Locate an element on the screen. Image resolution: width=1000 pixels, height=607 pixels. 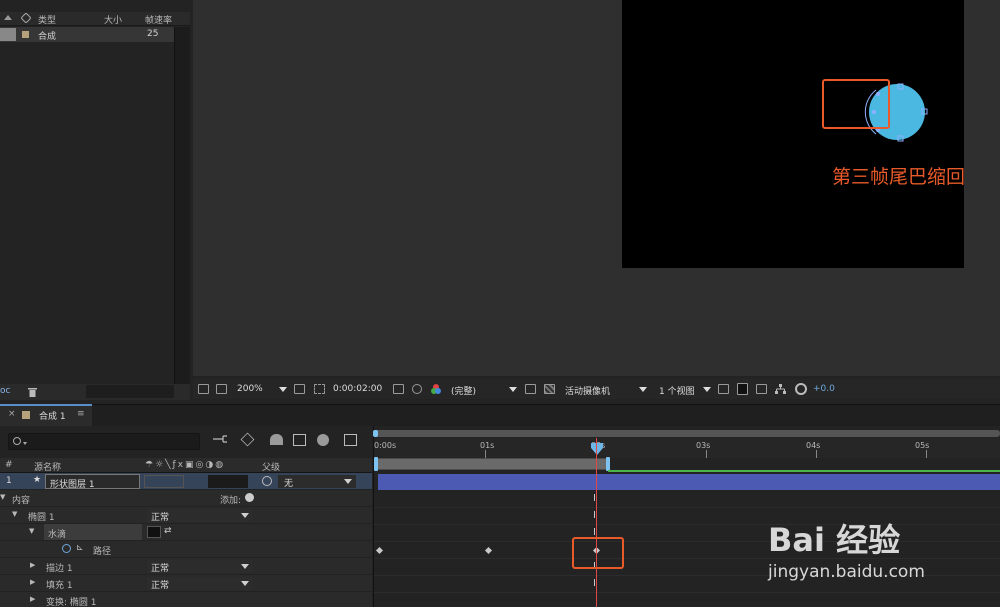
comp-mini-flowchart-icon is located at coordinates (220, 439).